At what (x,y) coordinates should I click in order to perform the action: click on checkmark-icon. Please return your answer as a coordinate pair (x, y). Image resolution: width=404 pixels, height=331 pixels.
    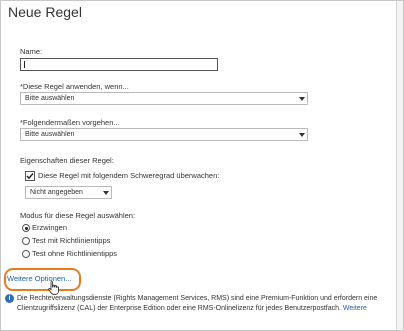
    Looking at the image, I should click on (30, 176).